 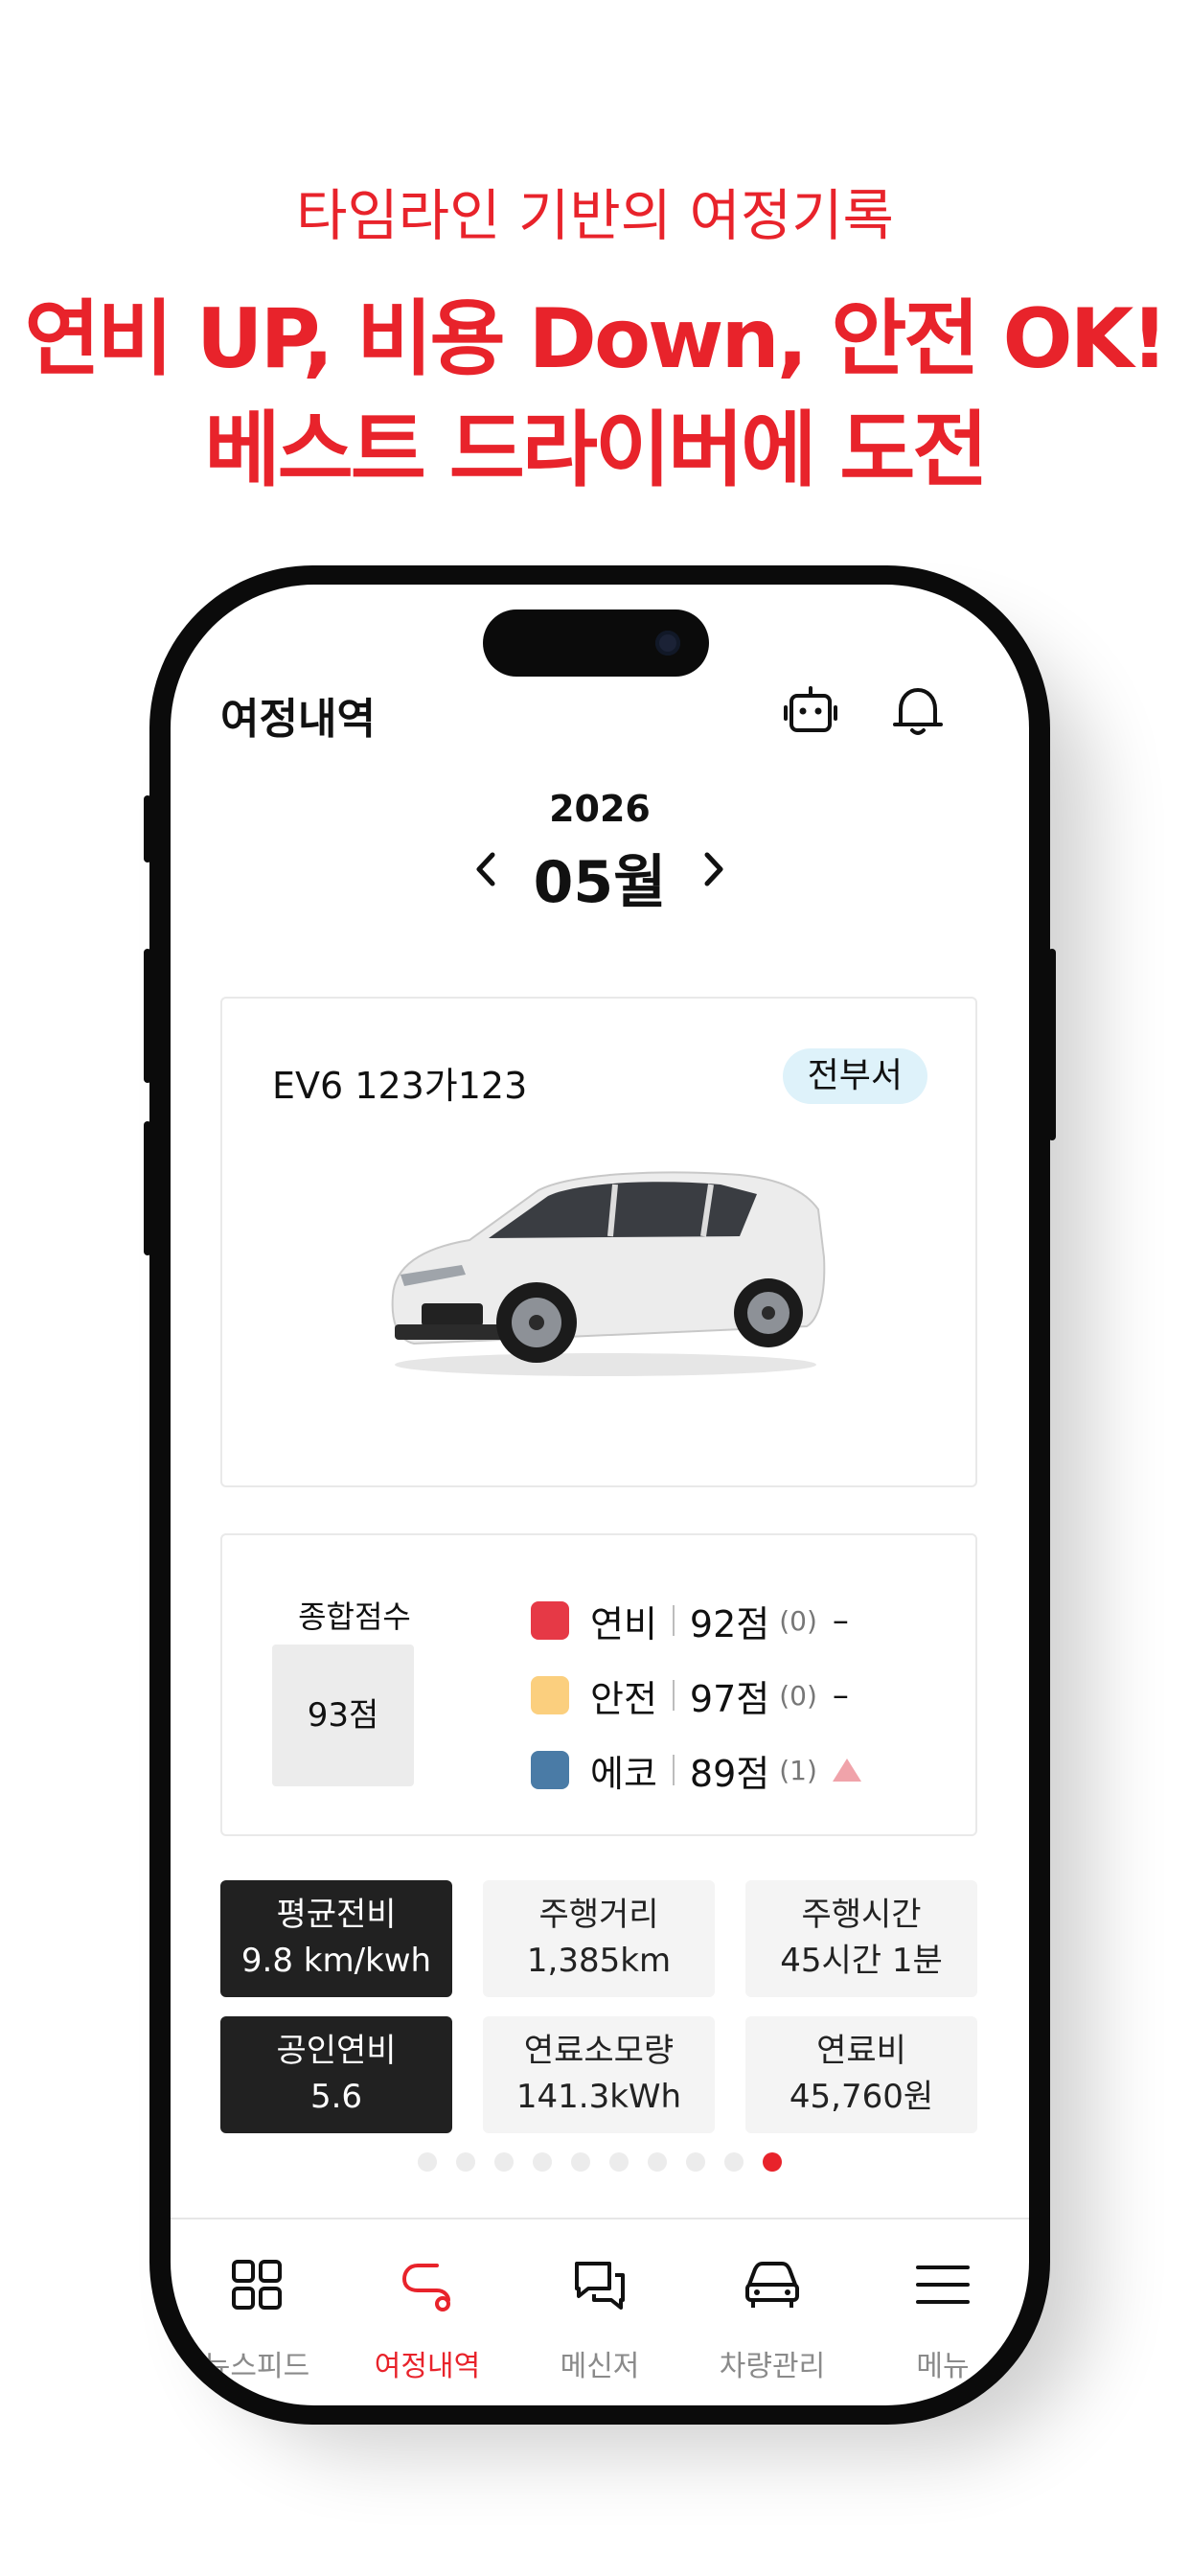 What do you see at coordinates (730, 1623) in the screenshot?
I see `metric-score: 92점` at bounding box center [730, 1623].